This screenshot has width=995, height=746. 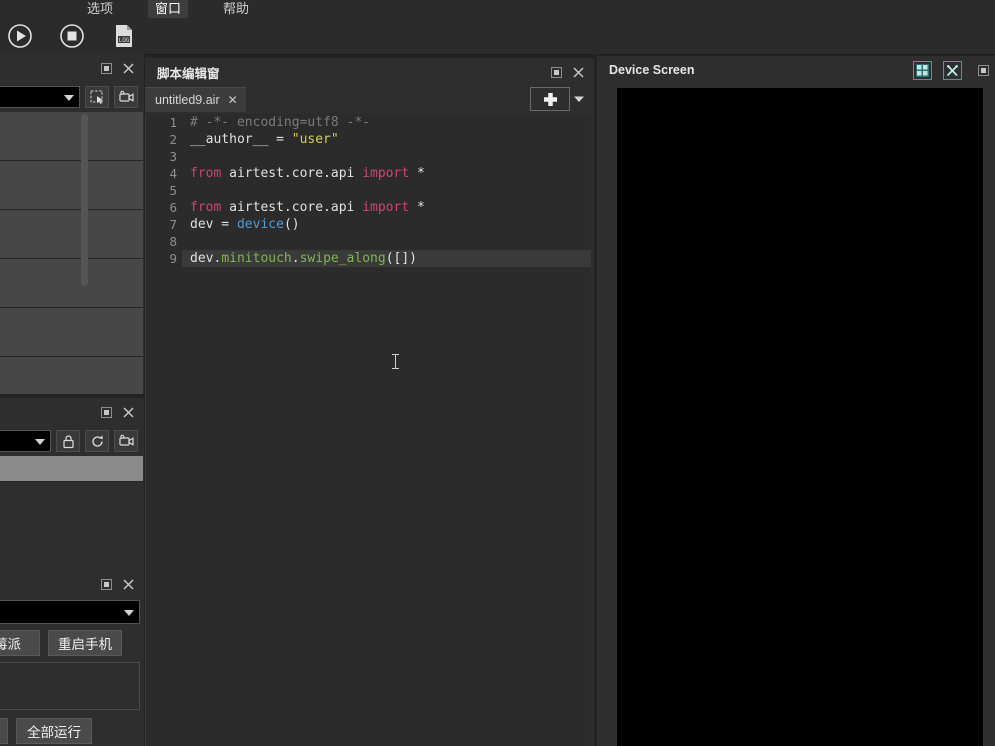 What do you see at coordinates (173, 258) in the screenshot?
I see `line-number: 9` at bounding box center [173, 258].